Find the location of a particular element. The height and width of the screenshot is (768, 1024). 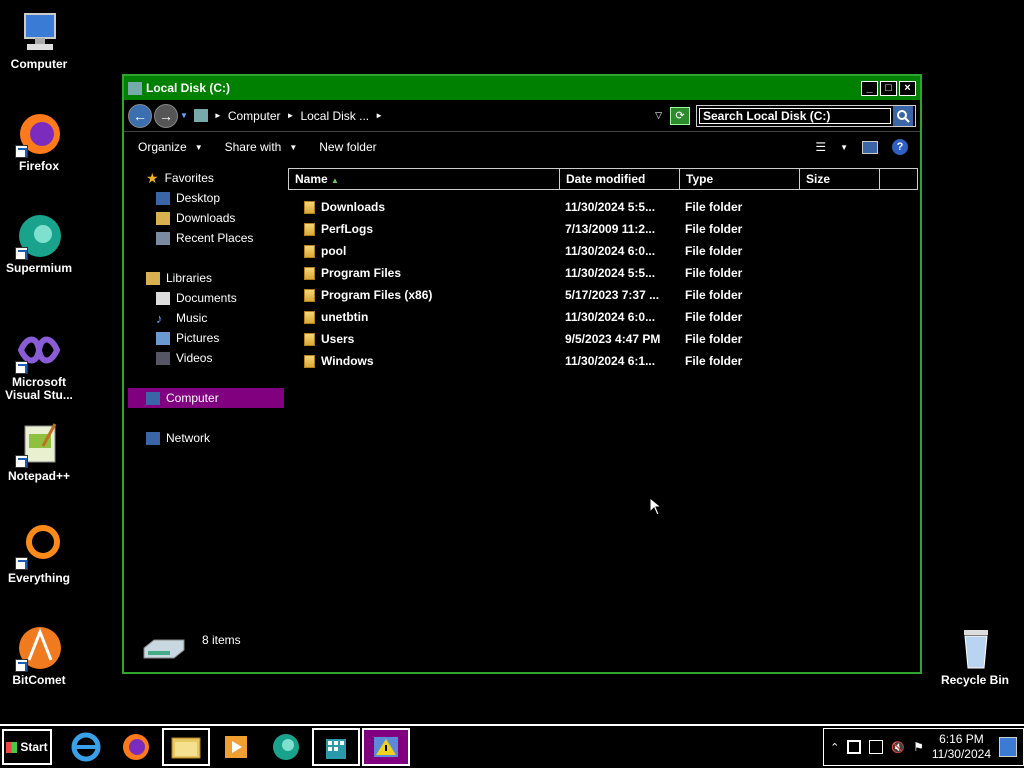

taskbar-firefox is located at coordinates (136, 747).